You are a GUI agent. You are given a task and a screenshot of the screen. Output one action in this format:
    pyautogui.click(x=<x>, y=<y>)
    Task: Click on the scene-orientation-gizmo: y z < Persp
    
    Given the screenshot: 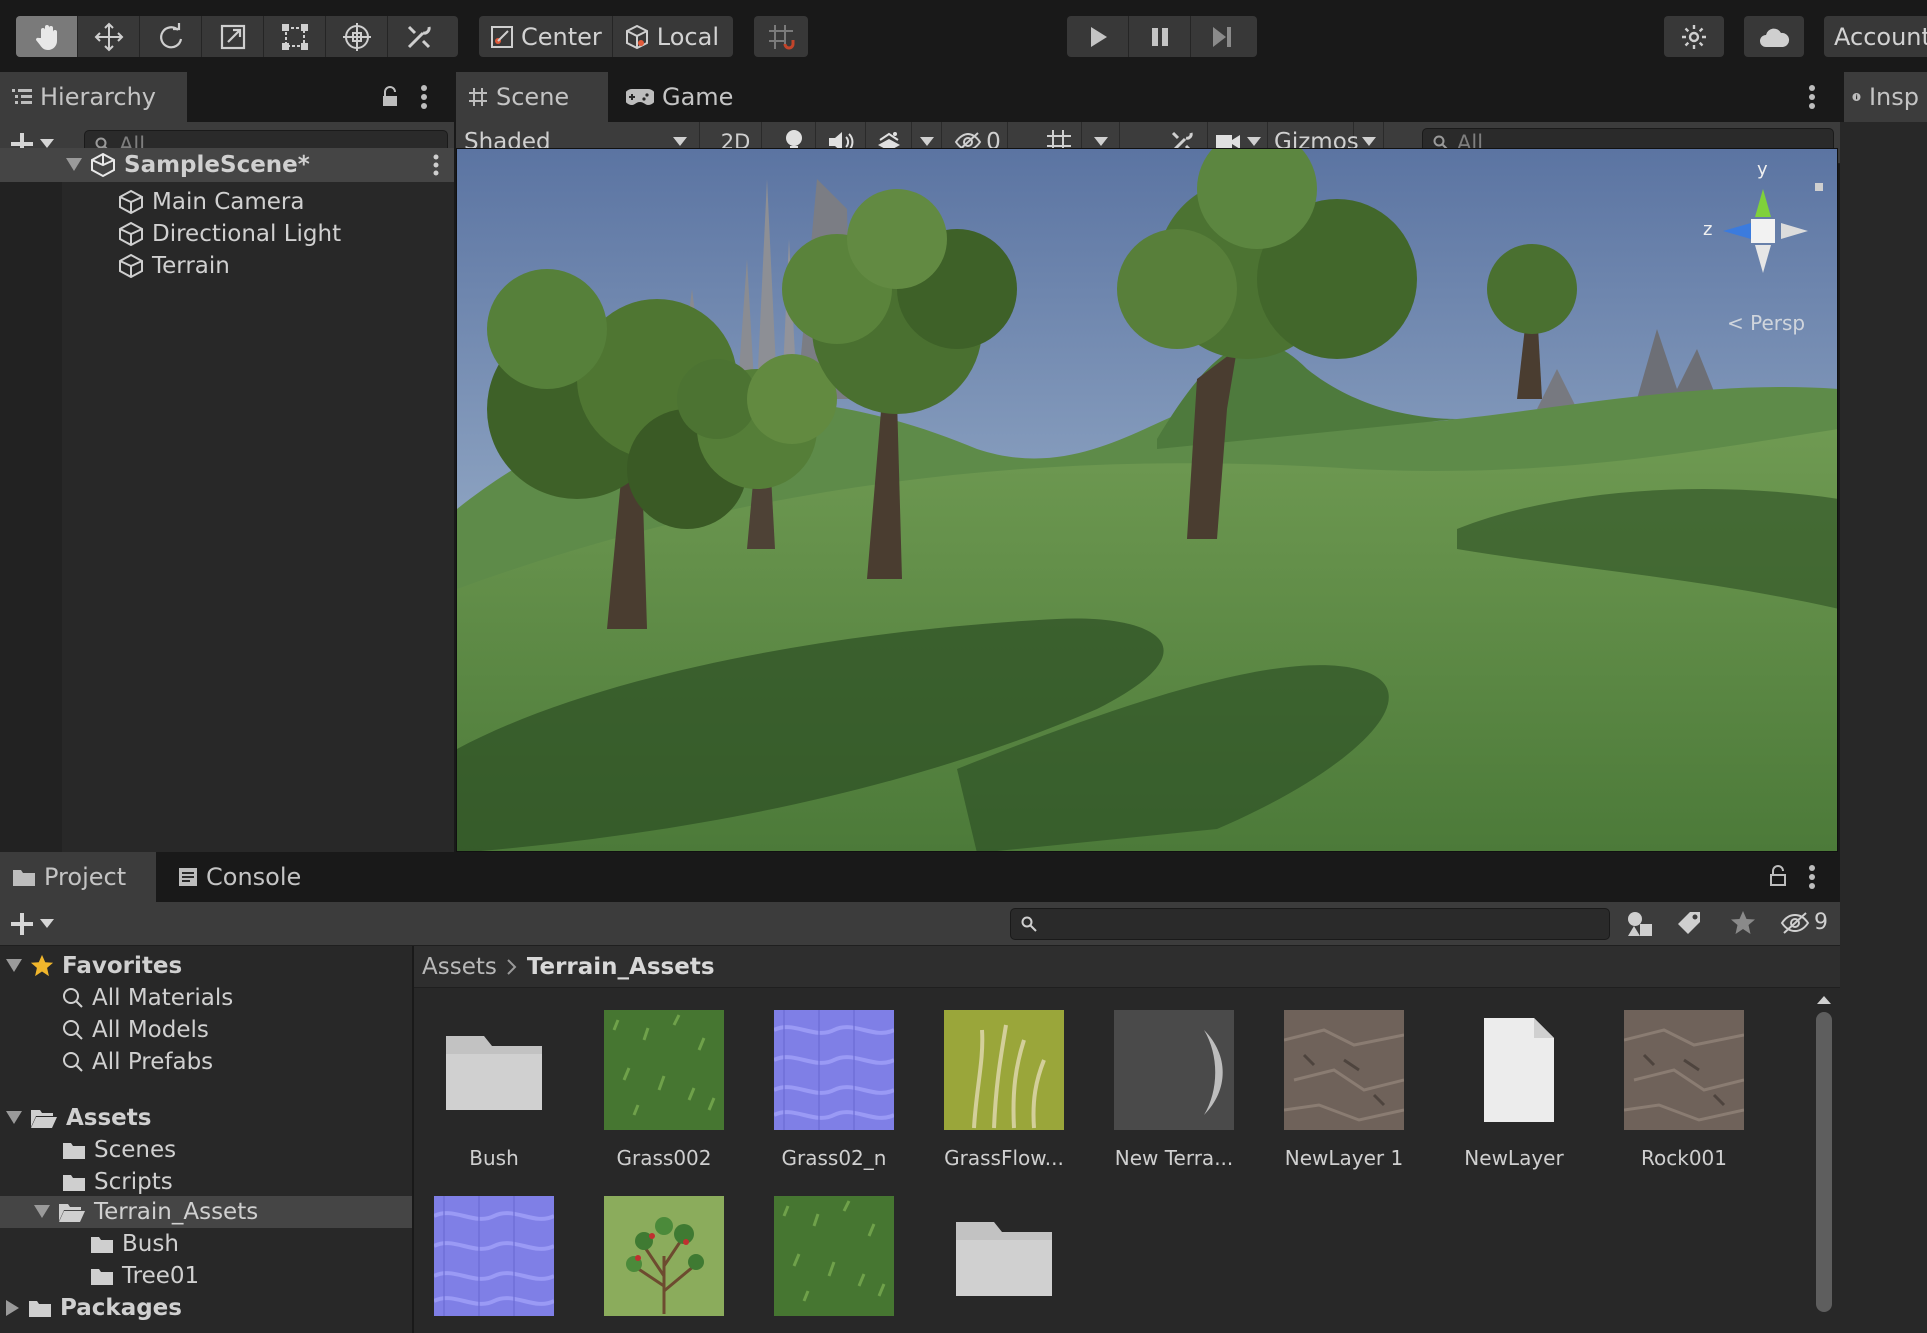 What is the action you would take?
    pyautogui.click(x=1770, y=247)
    